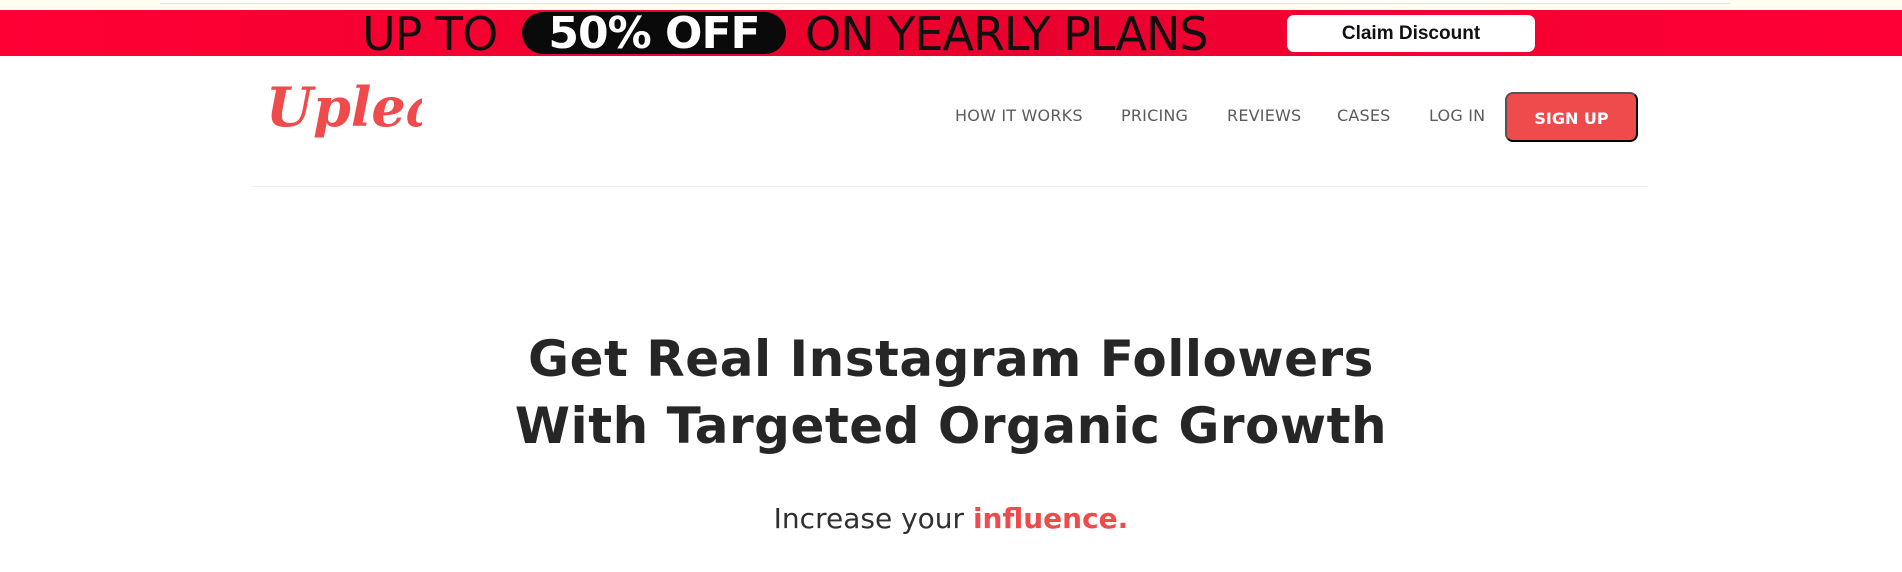 This screenshot has height=572, width=1902. Describe the element at coordinates (1050, 518) in the screenshot. I see `hero-subtitle-accent: influence.` at that location.